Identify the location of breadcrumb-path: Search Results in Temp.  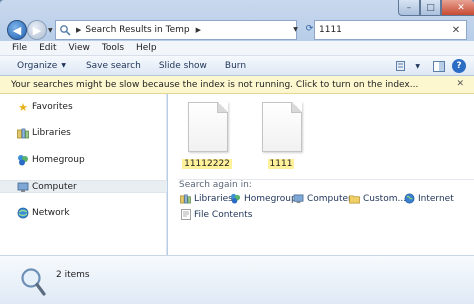
(137, 30).